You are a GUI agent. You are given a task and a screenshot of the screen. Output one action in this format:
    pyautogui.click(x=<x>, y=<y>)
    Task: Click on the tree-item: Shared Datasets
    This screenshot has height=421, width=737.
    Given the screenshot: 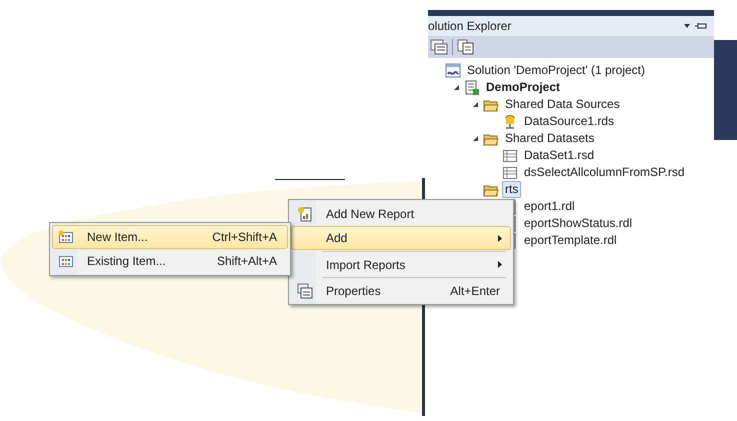 What is the action you would take?
    pyautogui.click(x=550, y=138)
    